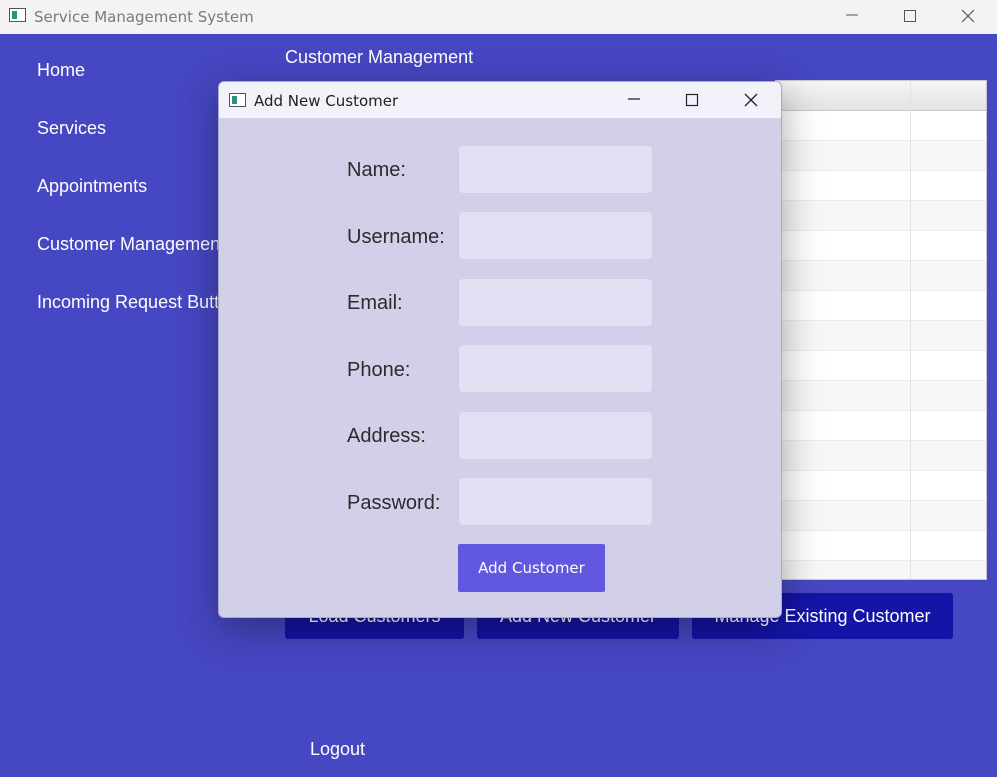  I want to click on maximize-button, so click(910, 17).